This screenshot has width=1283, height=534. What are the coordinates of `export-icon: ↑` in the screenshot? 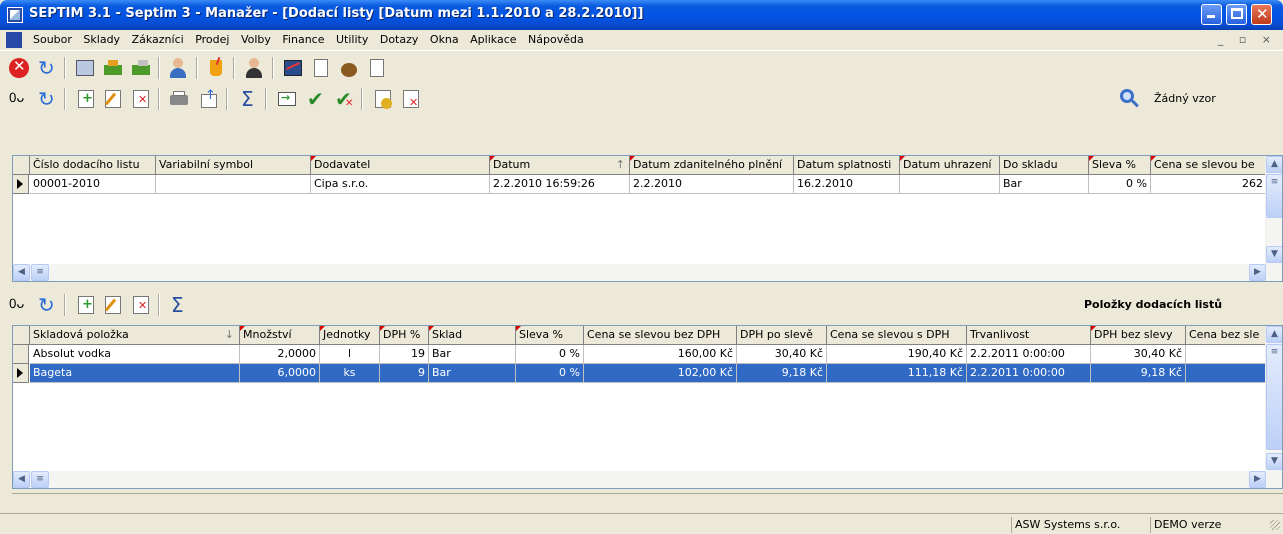 It's located at (209, 99).